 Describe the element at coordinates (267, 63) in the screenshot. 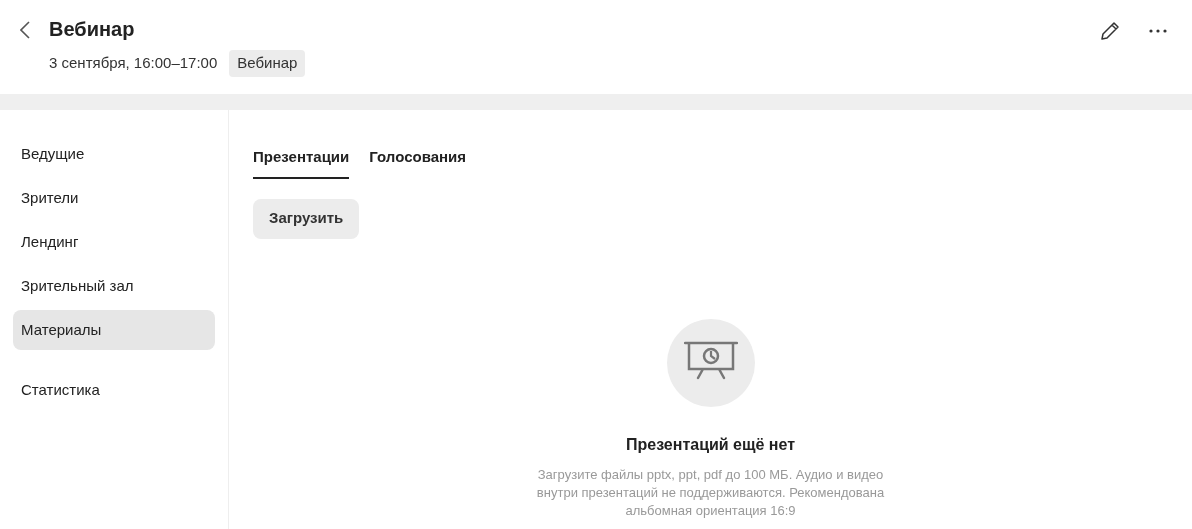

I see `event-type-tag: Вебинар` at that location.